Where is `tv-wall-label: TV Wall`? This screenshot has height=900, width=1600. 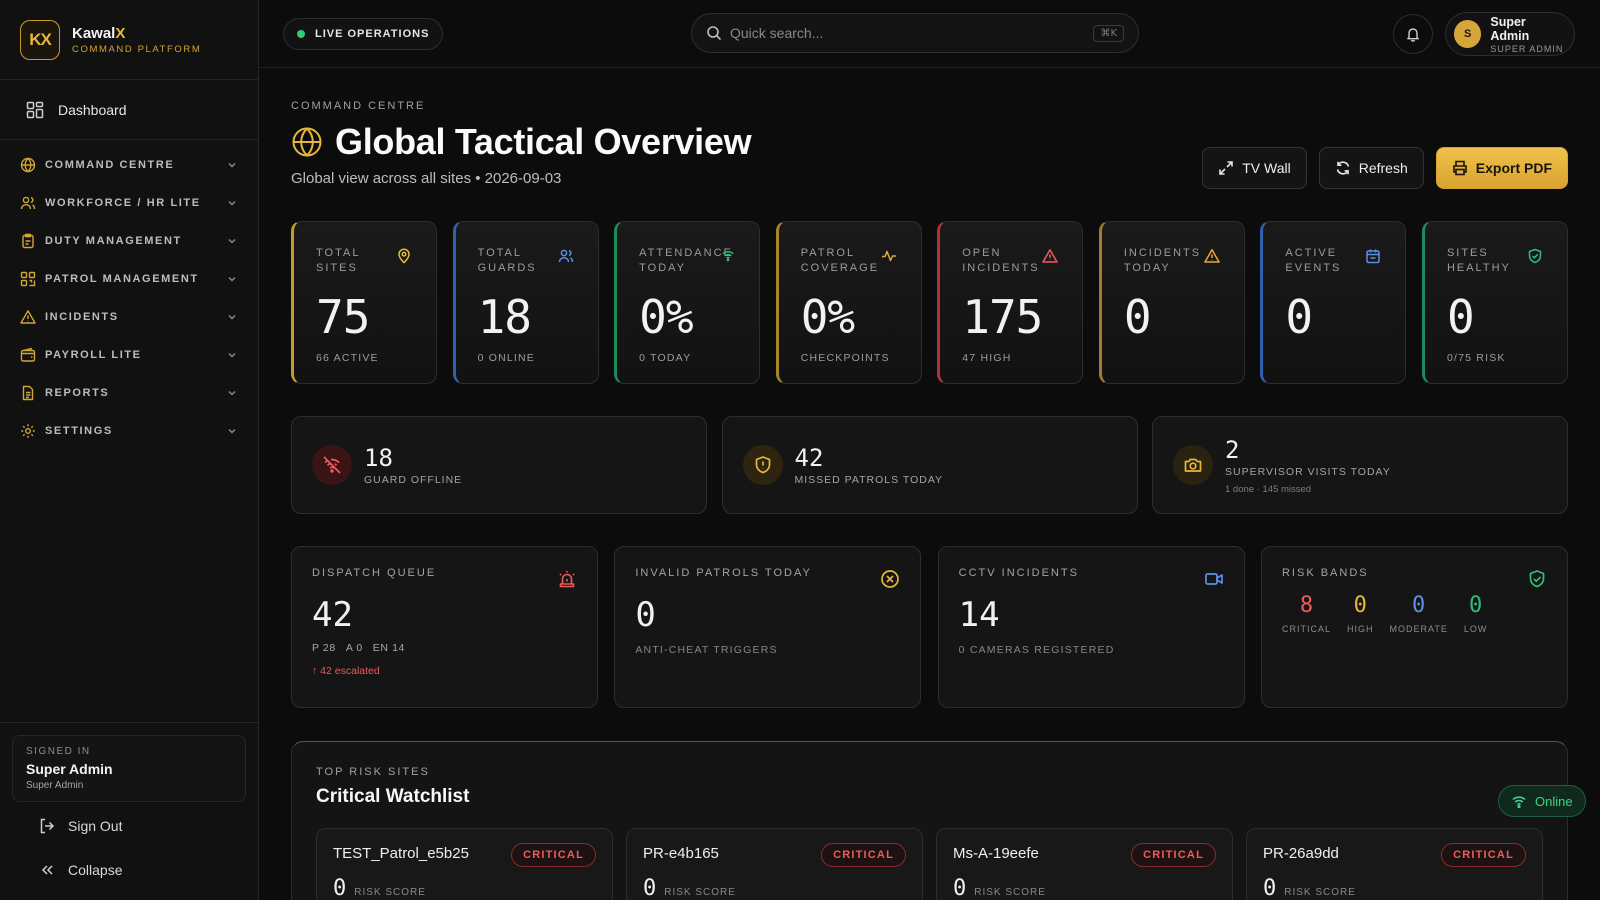 tv-wall-label: TV Wall is located at coordinates (1266, 168).